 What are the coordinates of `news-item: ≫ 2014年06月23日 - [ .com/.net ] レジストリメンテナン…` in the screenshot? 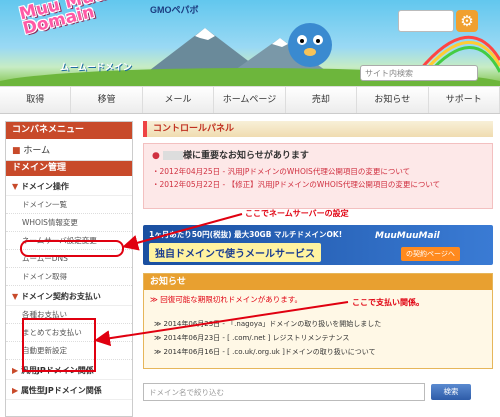 It's located at (318, 338).